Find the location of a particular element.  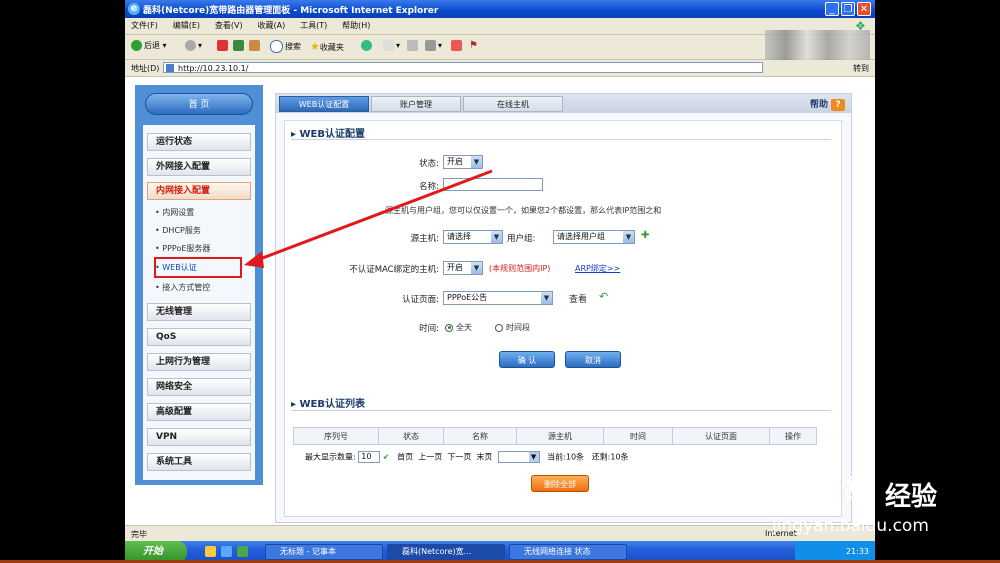

watermark-url: jingyan.baidu.com is located at coordinates (850, 526).